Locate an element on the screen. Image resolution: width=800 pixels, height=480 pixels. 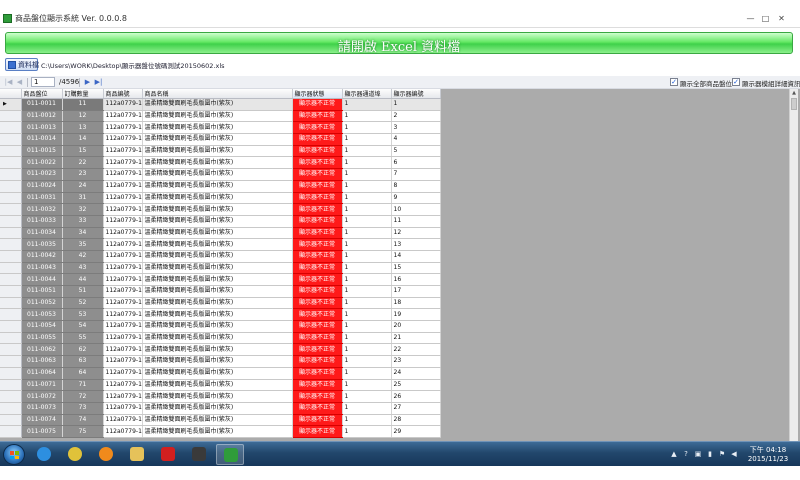
cell-display-number: 5 is located at coordinates (416, 151).